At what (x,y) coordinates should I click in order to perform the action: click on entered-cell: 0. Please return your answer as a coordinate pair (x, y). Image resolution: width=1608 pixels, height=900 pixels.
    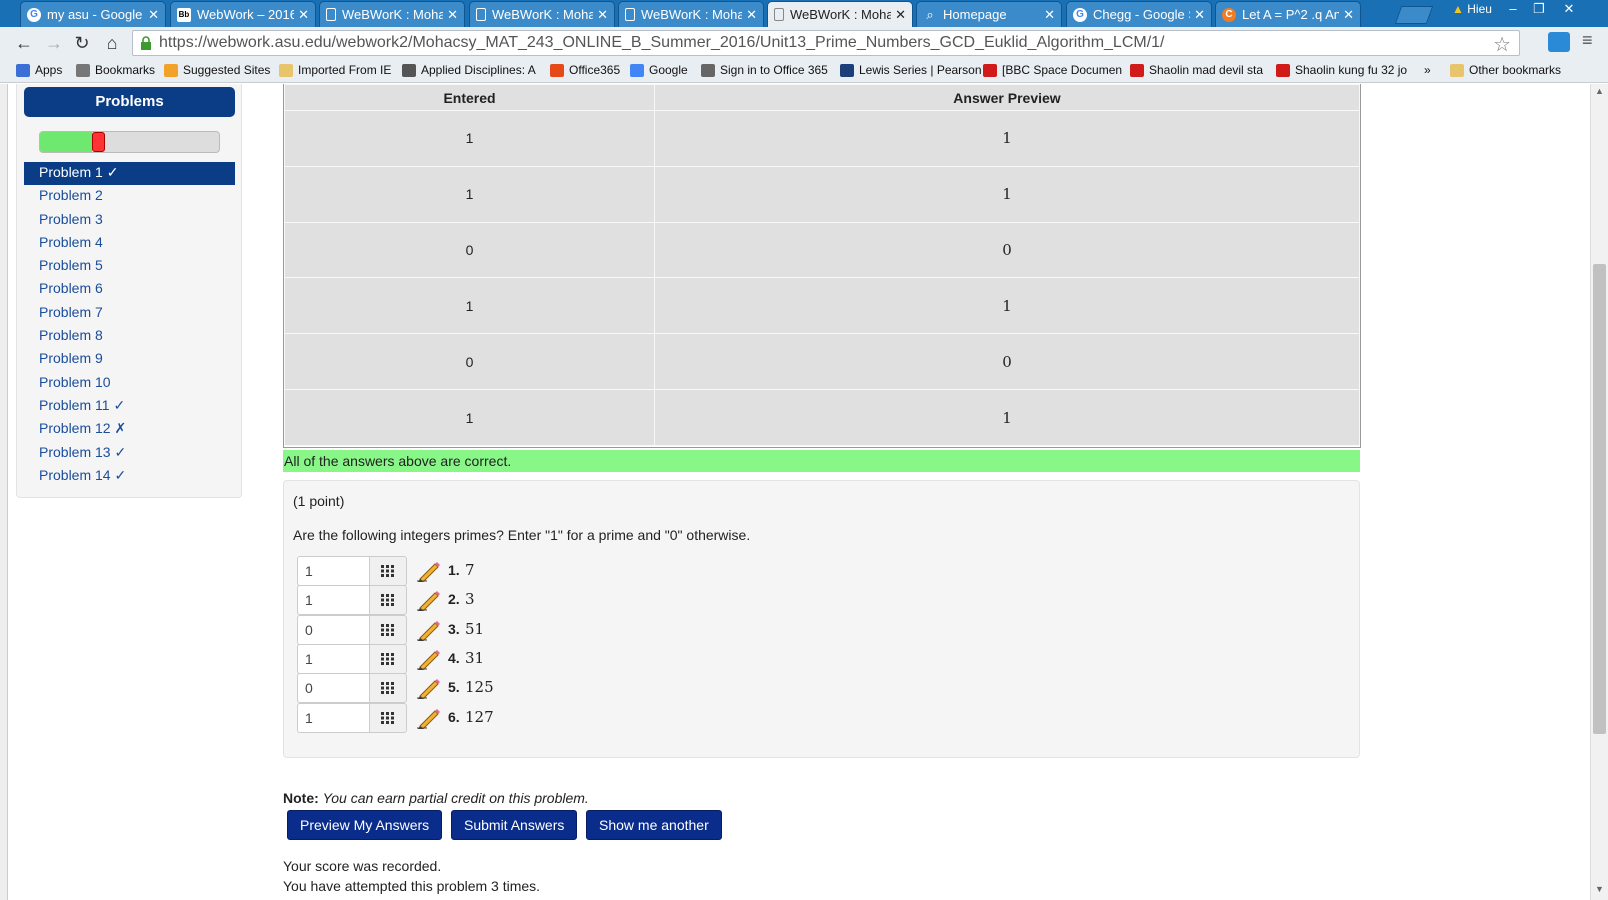
    Looking at the image, I should click on (469, 250).